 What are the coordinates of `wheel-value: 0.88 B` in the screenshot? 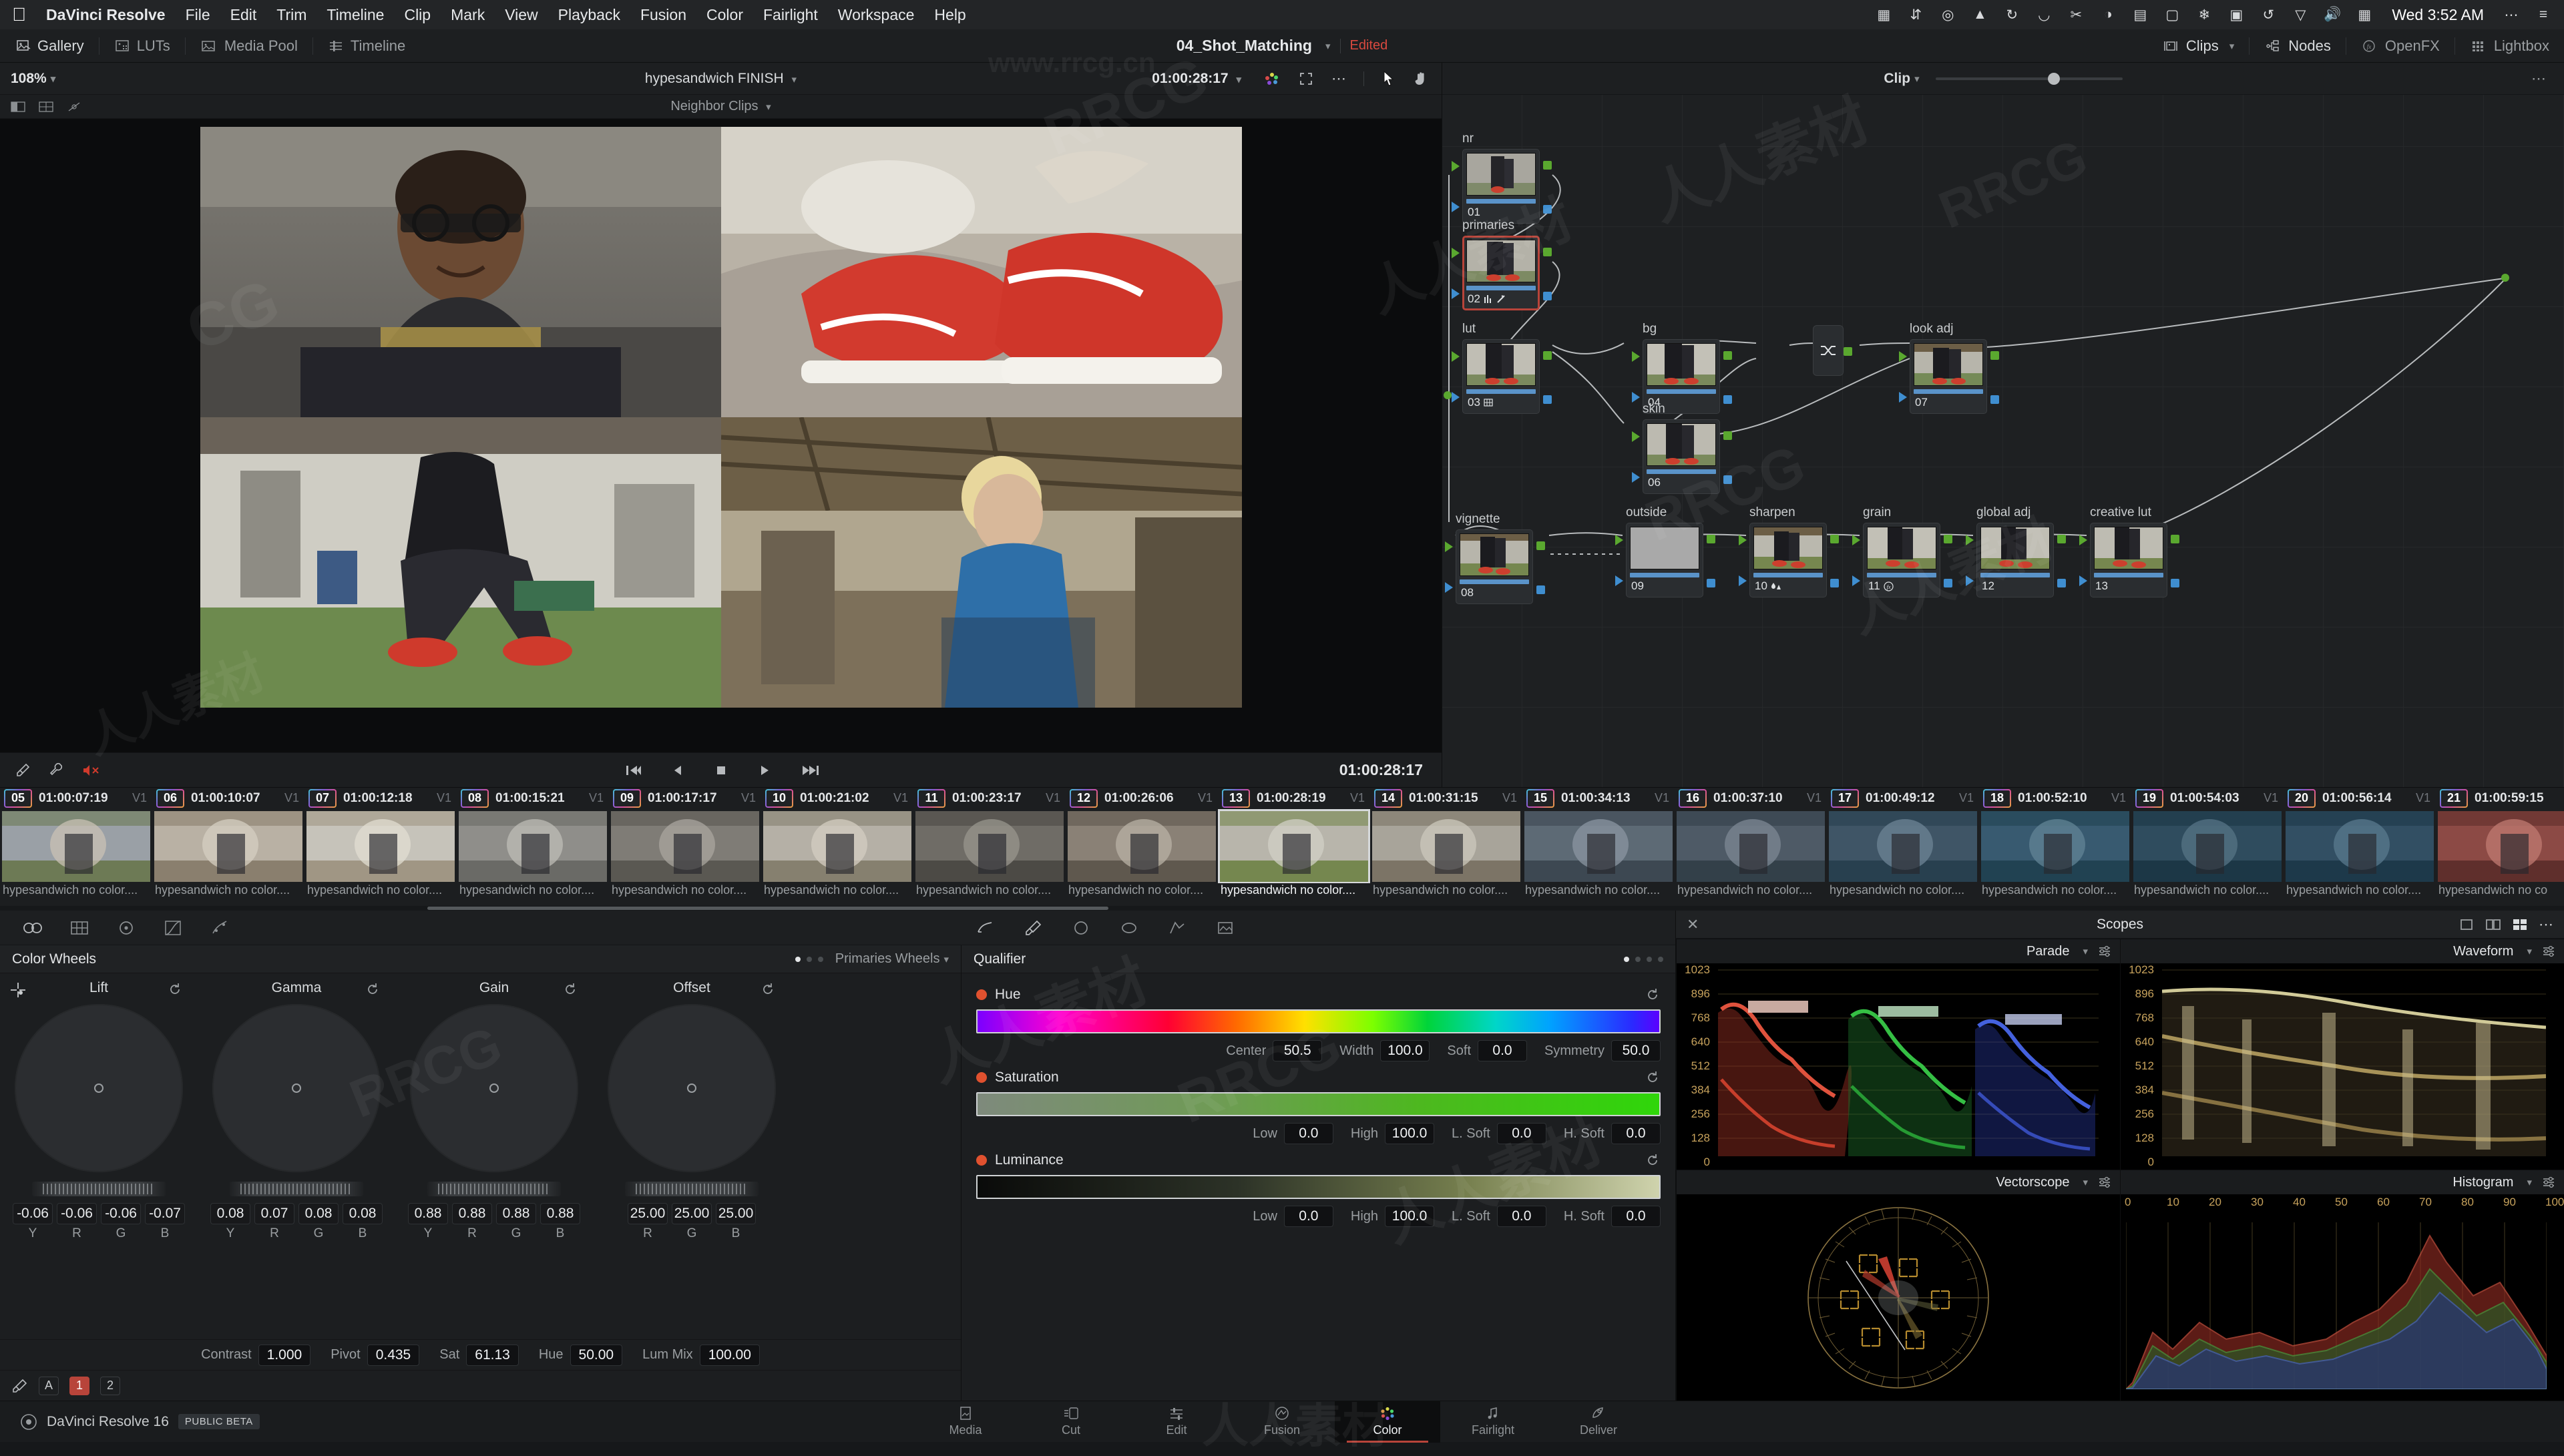 It's located at (560, 1222).